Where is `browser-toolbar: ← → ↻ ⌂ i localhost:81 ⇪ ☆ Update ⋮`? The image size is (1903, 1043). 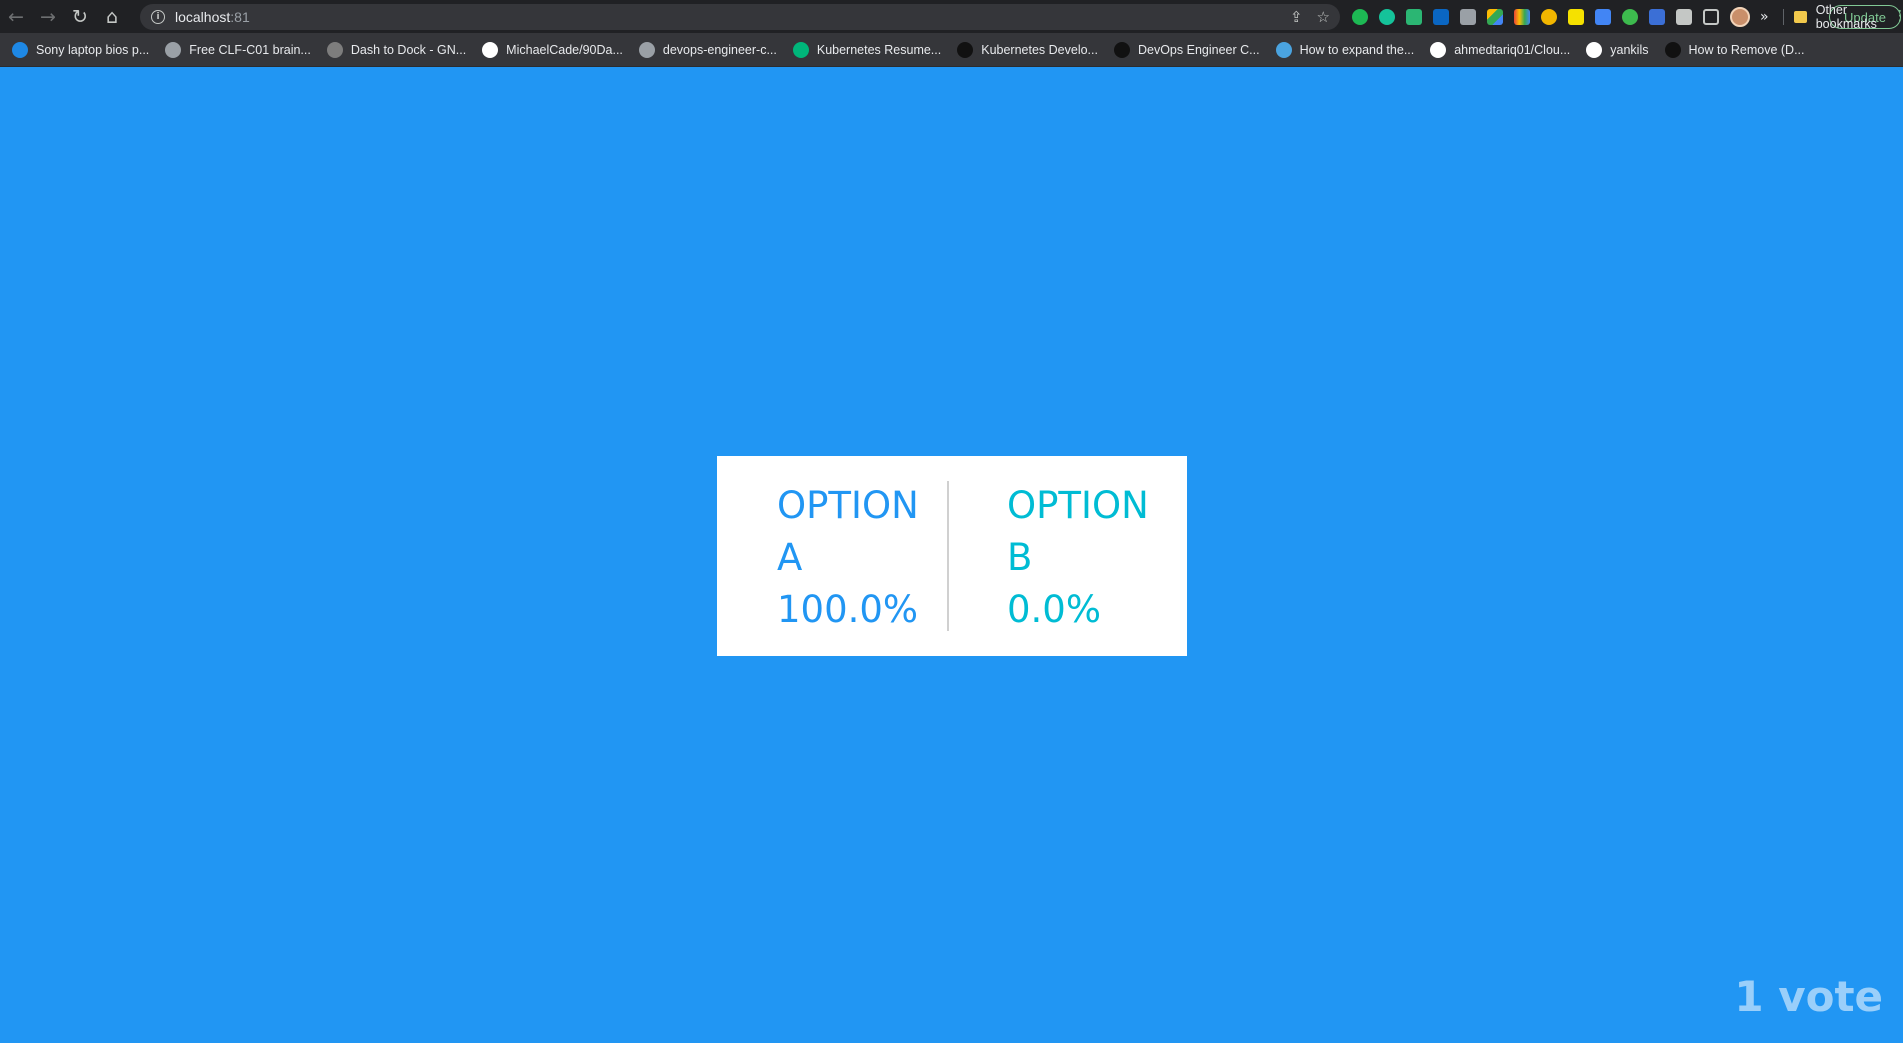
browser-toolbar: ← → ↻ ⌂ i localhost:81 ⇪ ☆ Update ⋮ is located at coordinates (951, 16).